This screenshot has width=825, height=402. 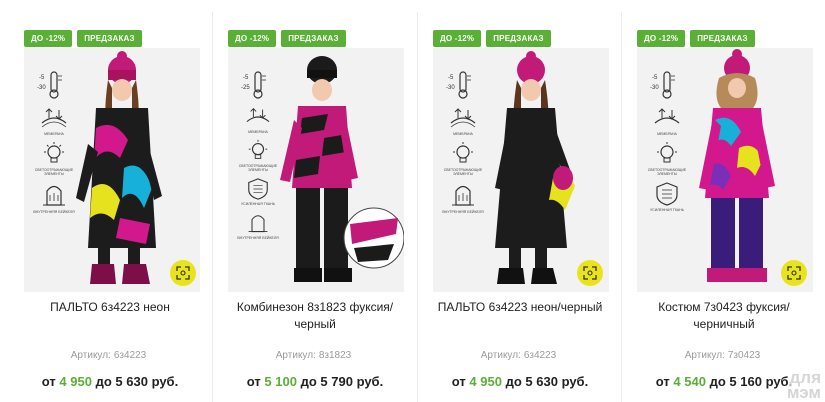 I want to click on product-title: ПАЛЬТО 6з4223 неон, so click(x=110, y=307).